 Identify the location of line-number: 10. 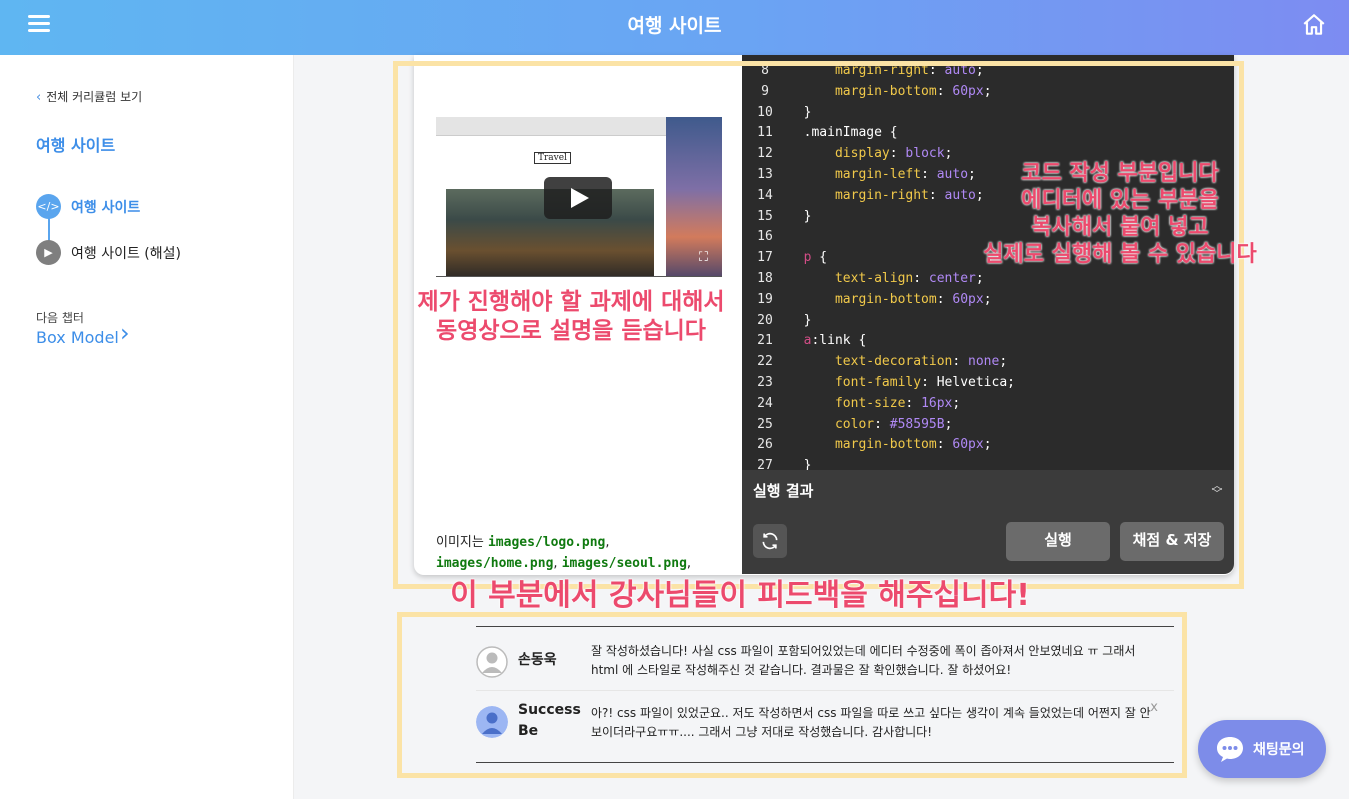
(765, 112).